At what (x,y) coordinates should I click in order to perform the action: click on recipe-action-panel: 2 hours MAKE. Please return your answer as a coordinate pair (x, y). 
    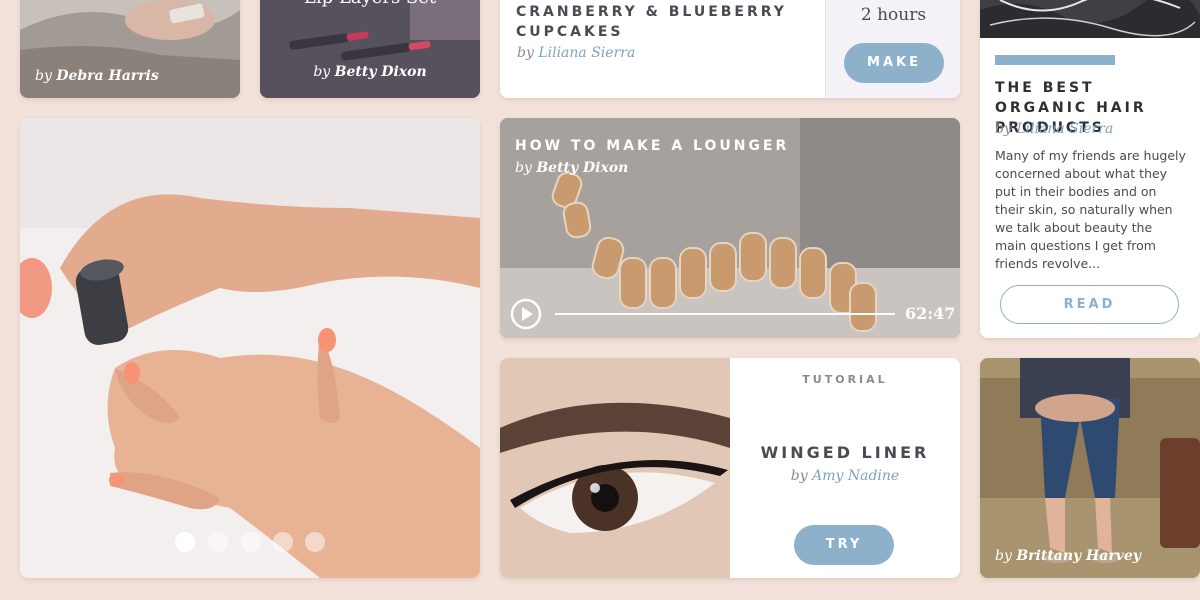
    Looking at the image, I should click on (892, 49).